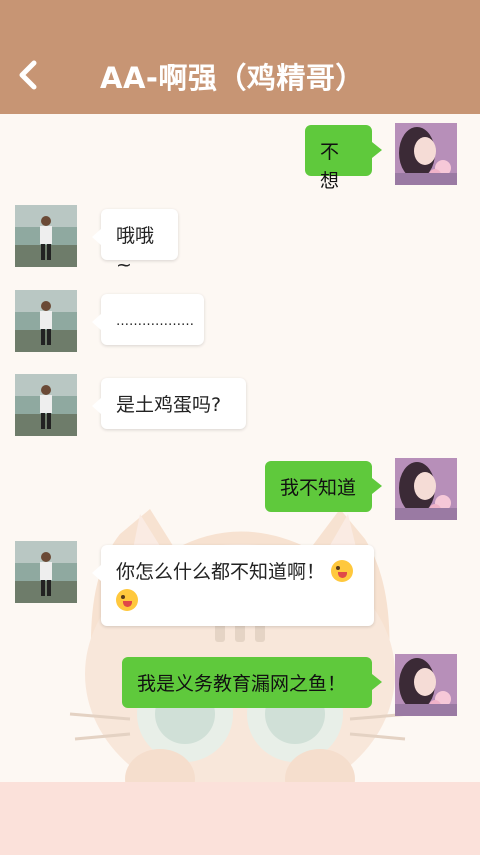 This screenshot has height=855, width=480. I want to click on message-bubble-sent: 我不知道, so click(323, 486).